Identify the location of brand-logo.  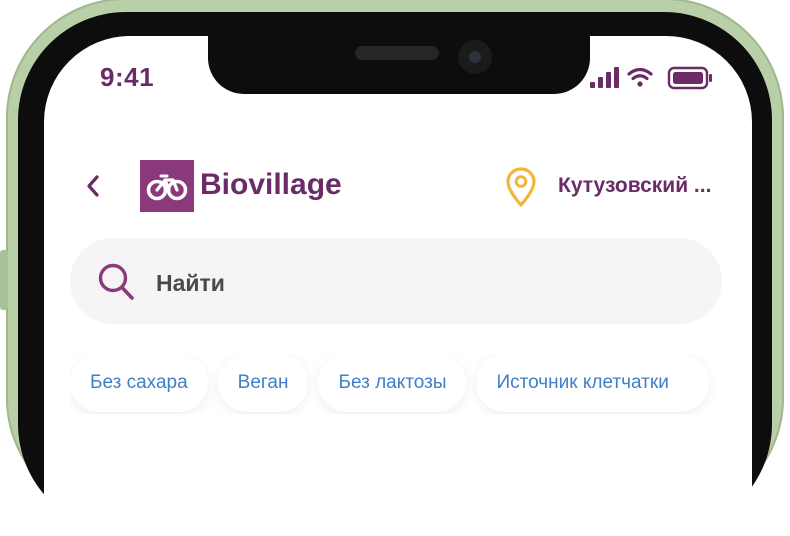
(167, 186).